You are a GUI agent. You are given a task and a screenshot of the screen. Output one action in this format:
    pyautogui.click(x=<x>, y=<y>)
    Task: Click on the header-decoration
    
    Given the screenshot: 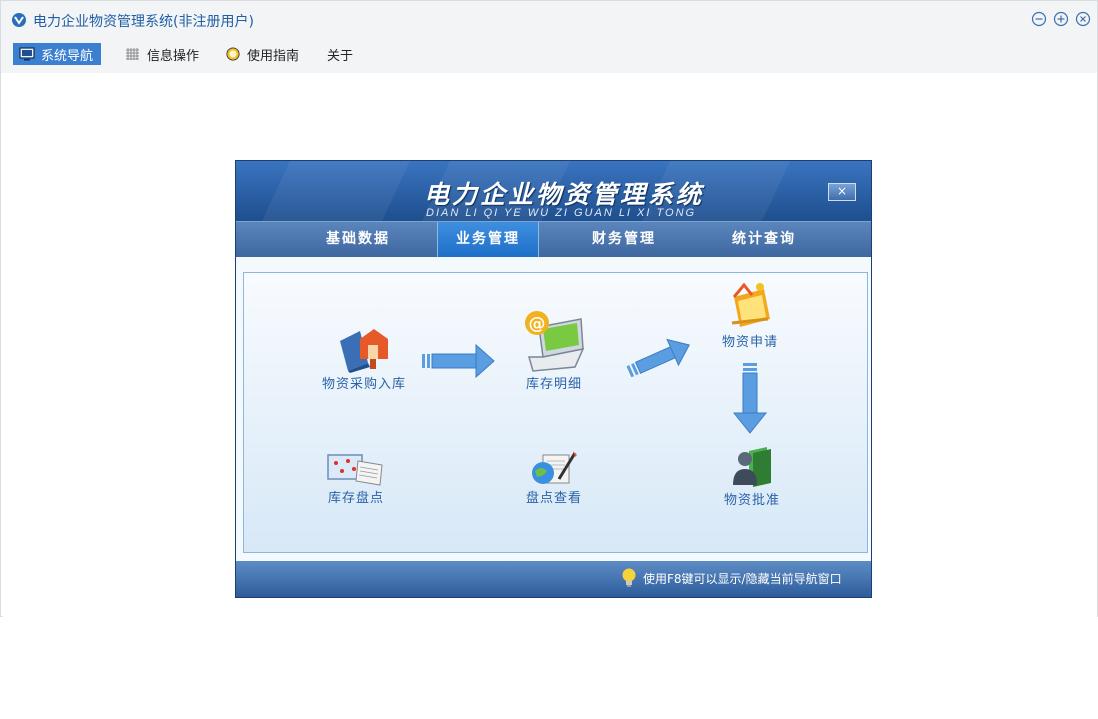 What is the action you would take?
    pyautogui.click(x=336, y=191)
    